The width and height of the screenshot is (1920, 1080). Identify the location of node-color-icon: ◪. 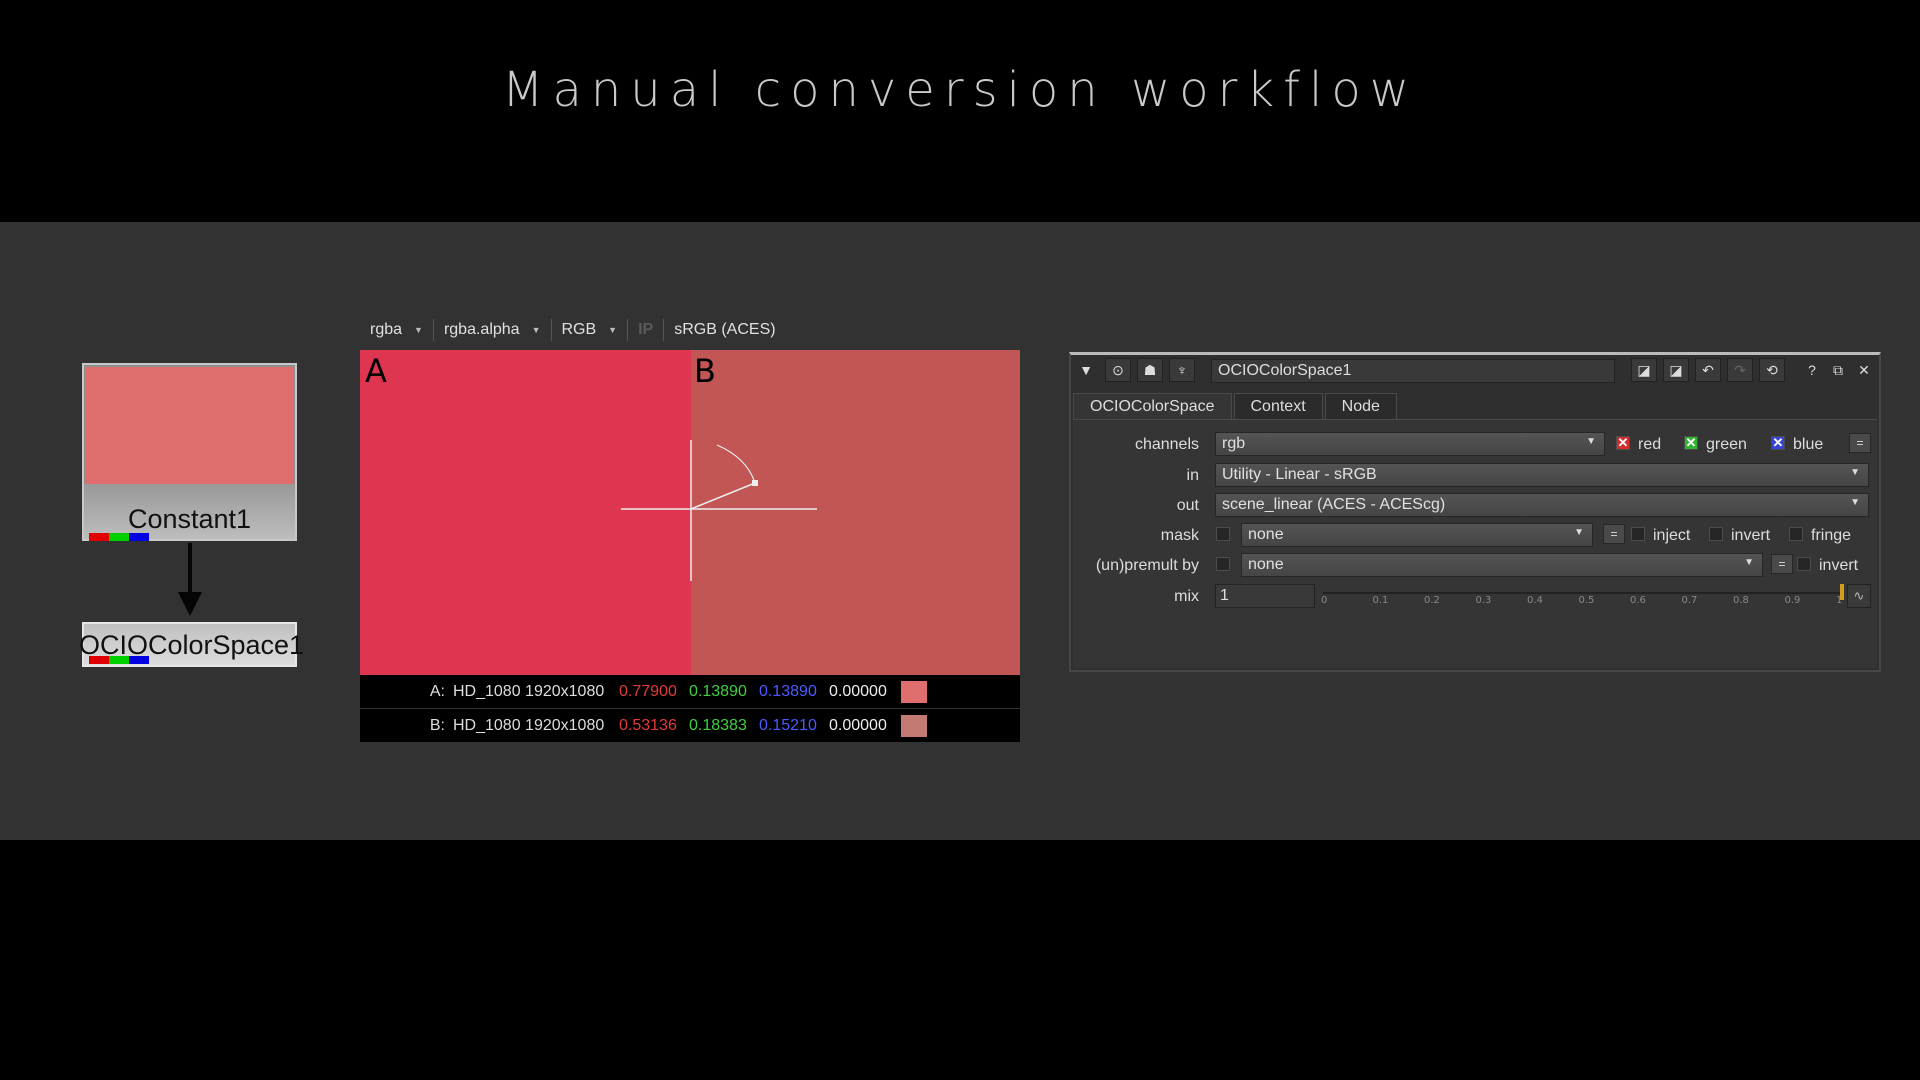
(1644, 370).